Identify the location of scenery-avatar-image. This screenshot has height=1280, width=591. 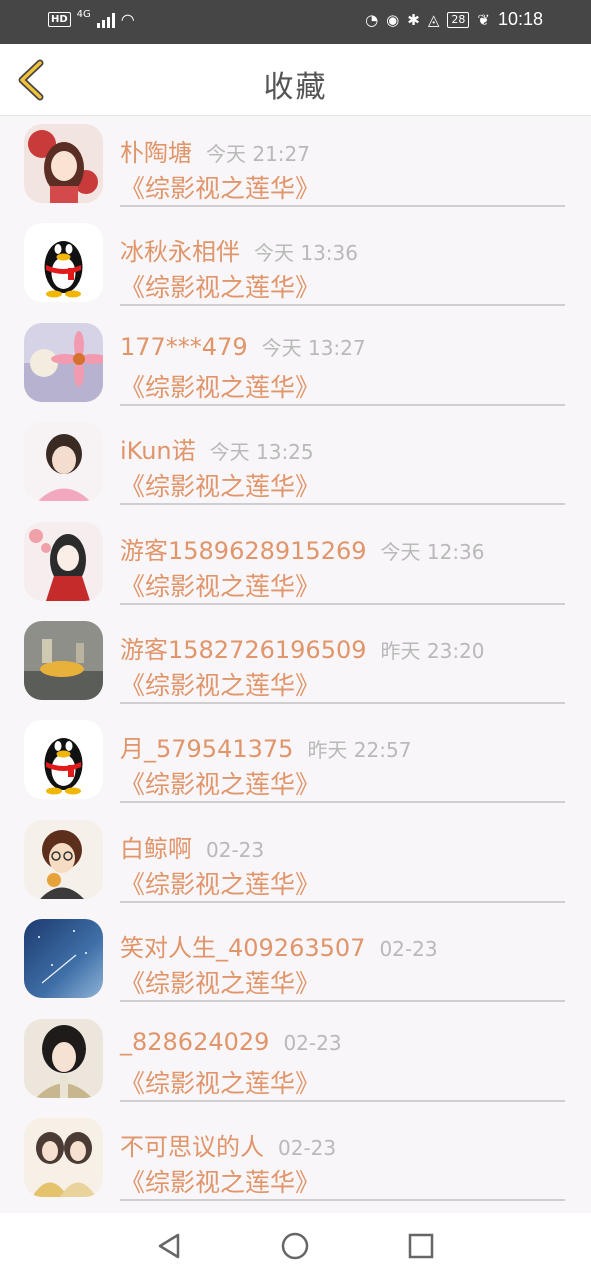
(63, 660).